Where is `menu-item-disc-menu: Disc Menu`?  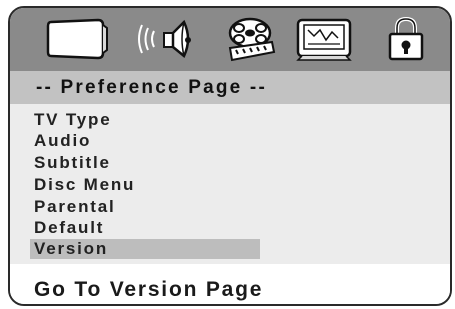 menu-item-disc-menu: Disc Menu is located at coordinates (145, 185).